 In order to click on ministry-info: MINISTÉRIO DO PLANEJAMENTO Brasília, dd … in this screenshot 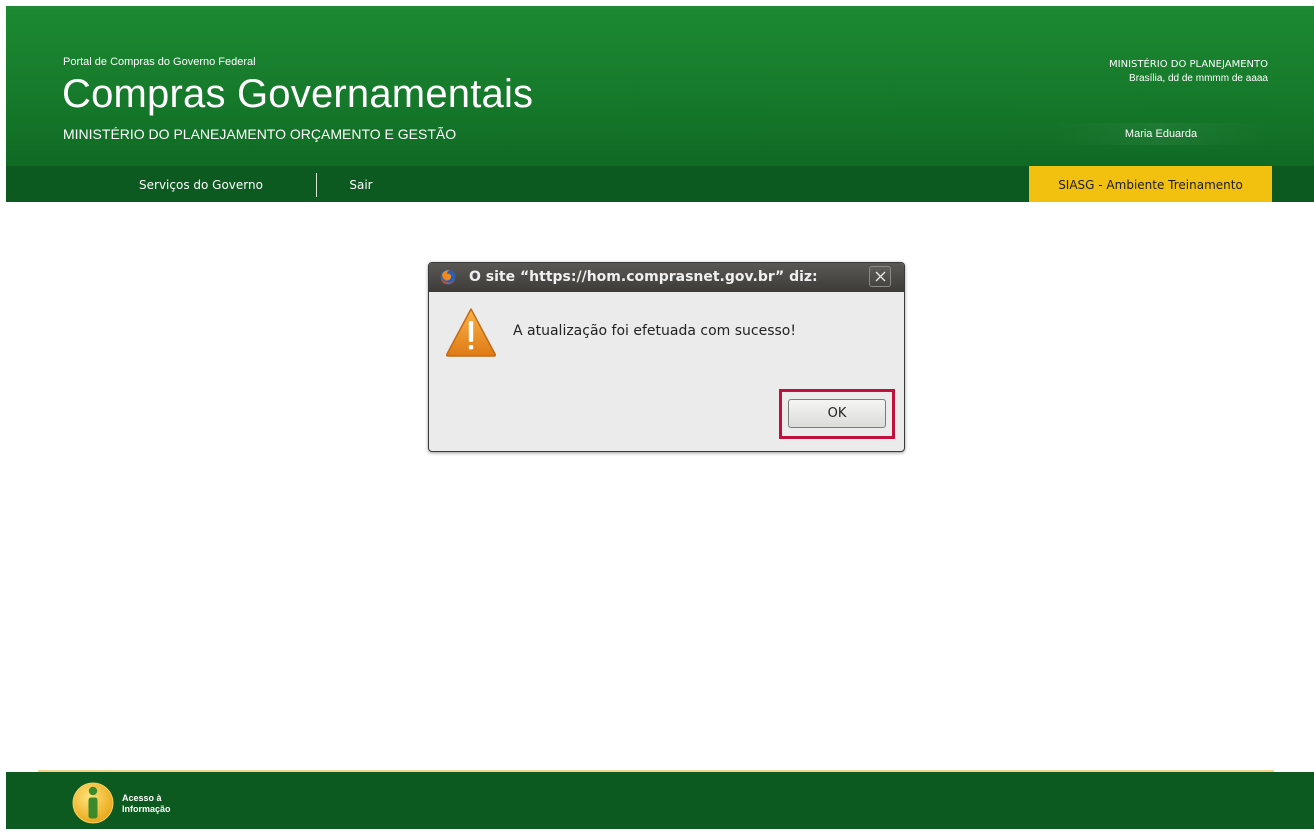, I will do `click(1188, 72)`.